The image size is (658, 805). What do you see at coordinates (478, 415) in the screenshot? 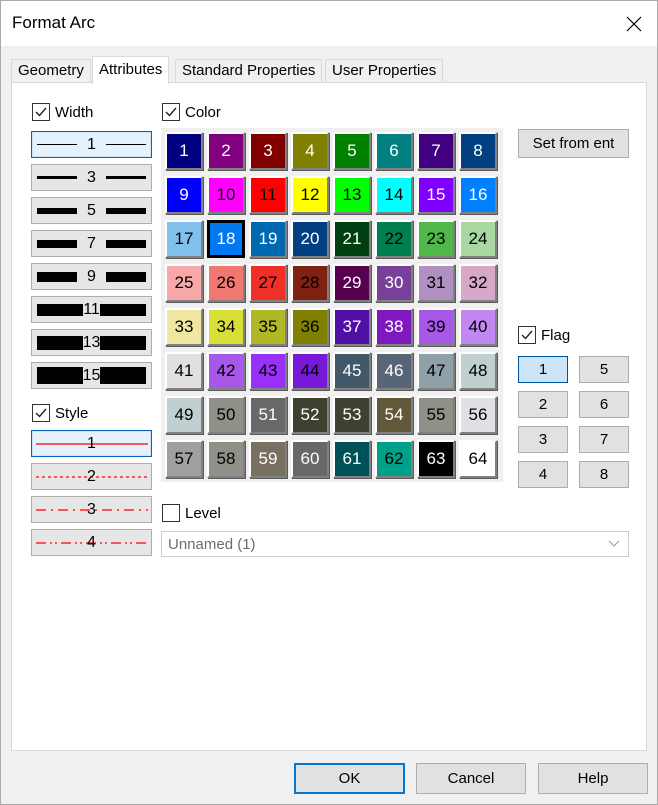
I see `color-swatch-56: 56` at bounding box center [478, 415].